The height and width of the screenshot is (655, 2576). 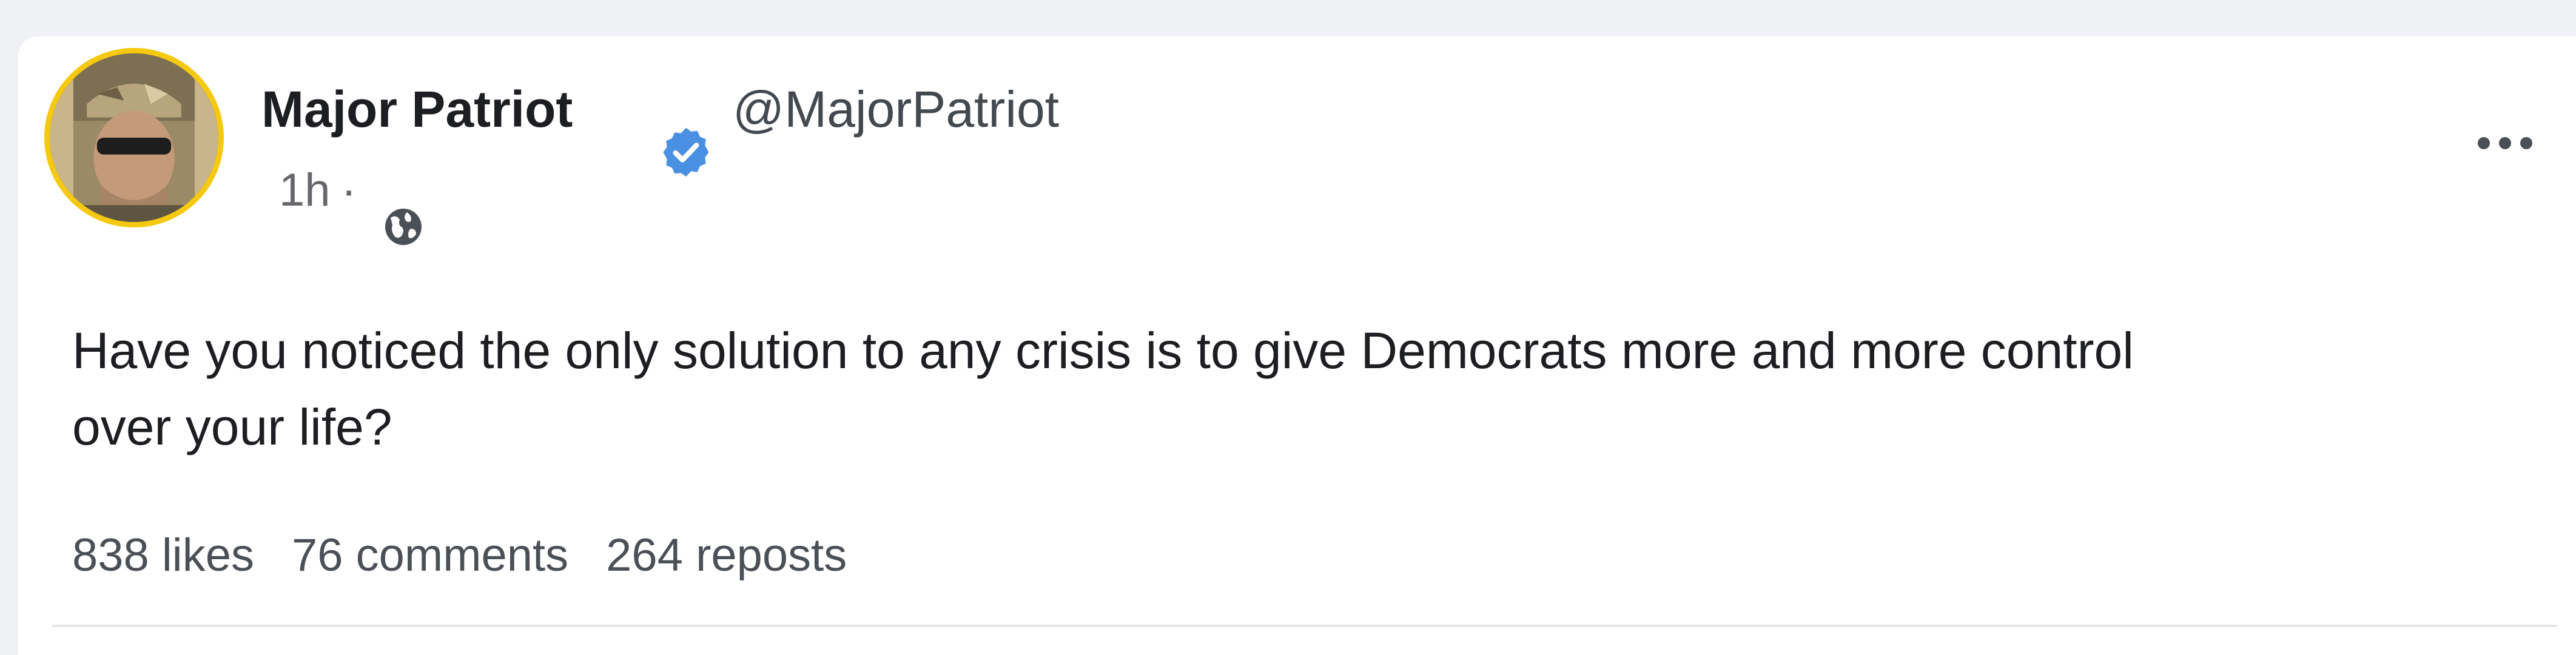 I want to click on post-stats: 838 likes 76 comments 264 reposts, so click(x=478, y=555).